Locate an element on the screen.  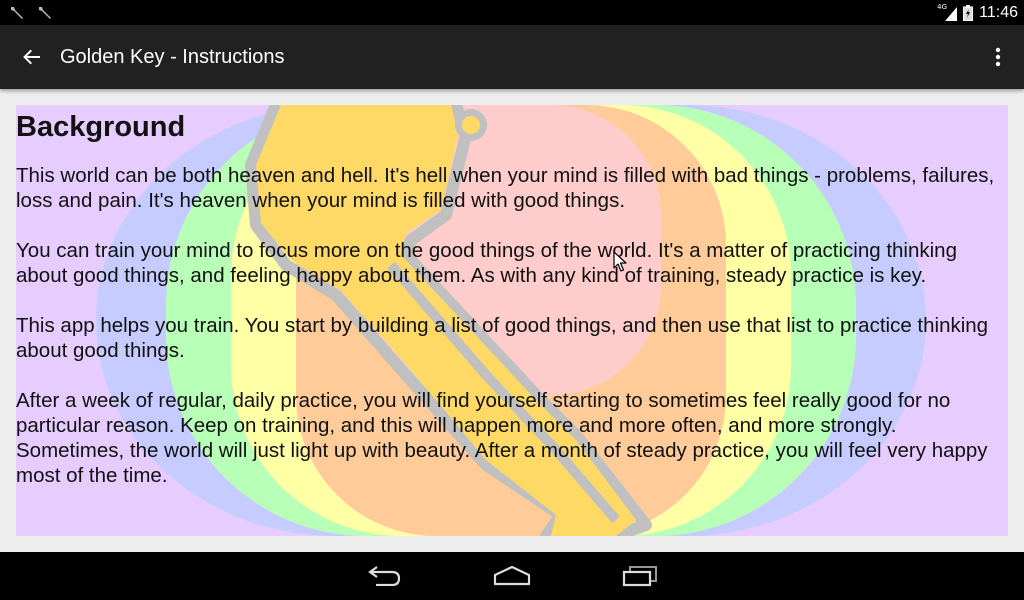
app-bar: Golden Key - Instructions is located at coordinates (512, 57).